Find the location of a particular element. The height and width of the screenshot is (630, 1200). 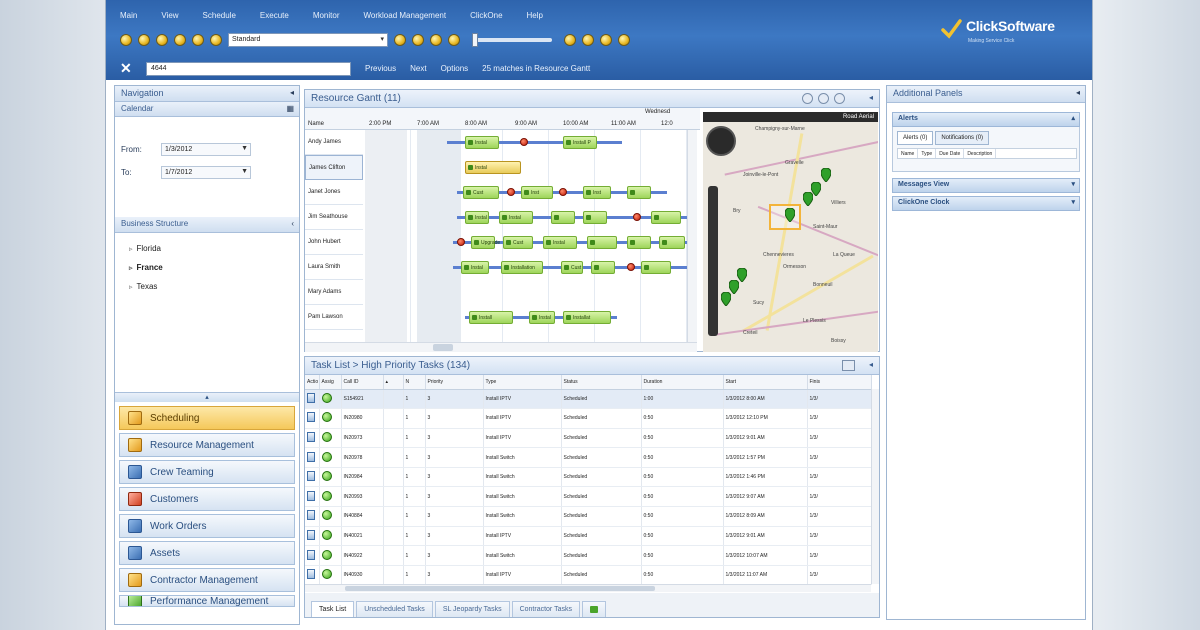

task-box: Cust is located at coordinates (481, 192).